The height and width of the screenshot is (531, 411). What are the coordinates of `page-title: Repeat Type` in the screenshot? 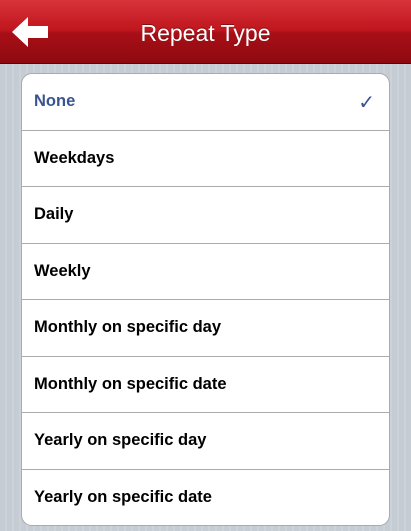 It's located at (205, 33).